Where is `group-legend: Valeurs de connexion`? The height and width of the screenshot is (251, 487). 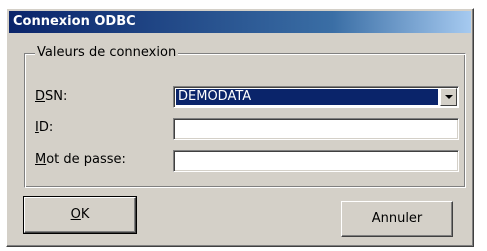
group-legend: Valeurs de connexion is located at coordinates (107, 52).